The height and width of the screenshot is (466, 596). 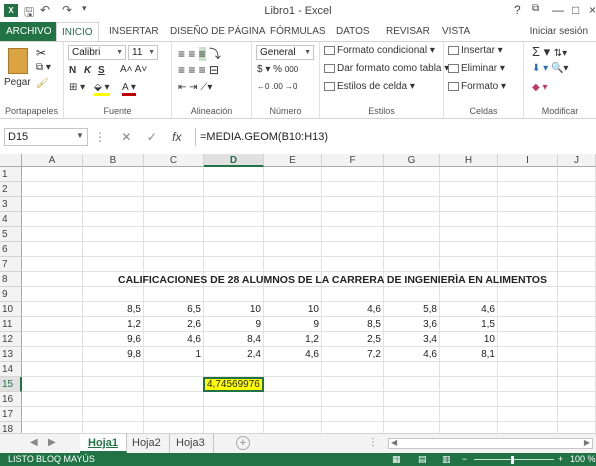 What do you see at coordinates (298, 32) in the screenshot?
I see `tab-formulas: FÓRMULAS` at bounding box center [298, 32].